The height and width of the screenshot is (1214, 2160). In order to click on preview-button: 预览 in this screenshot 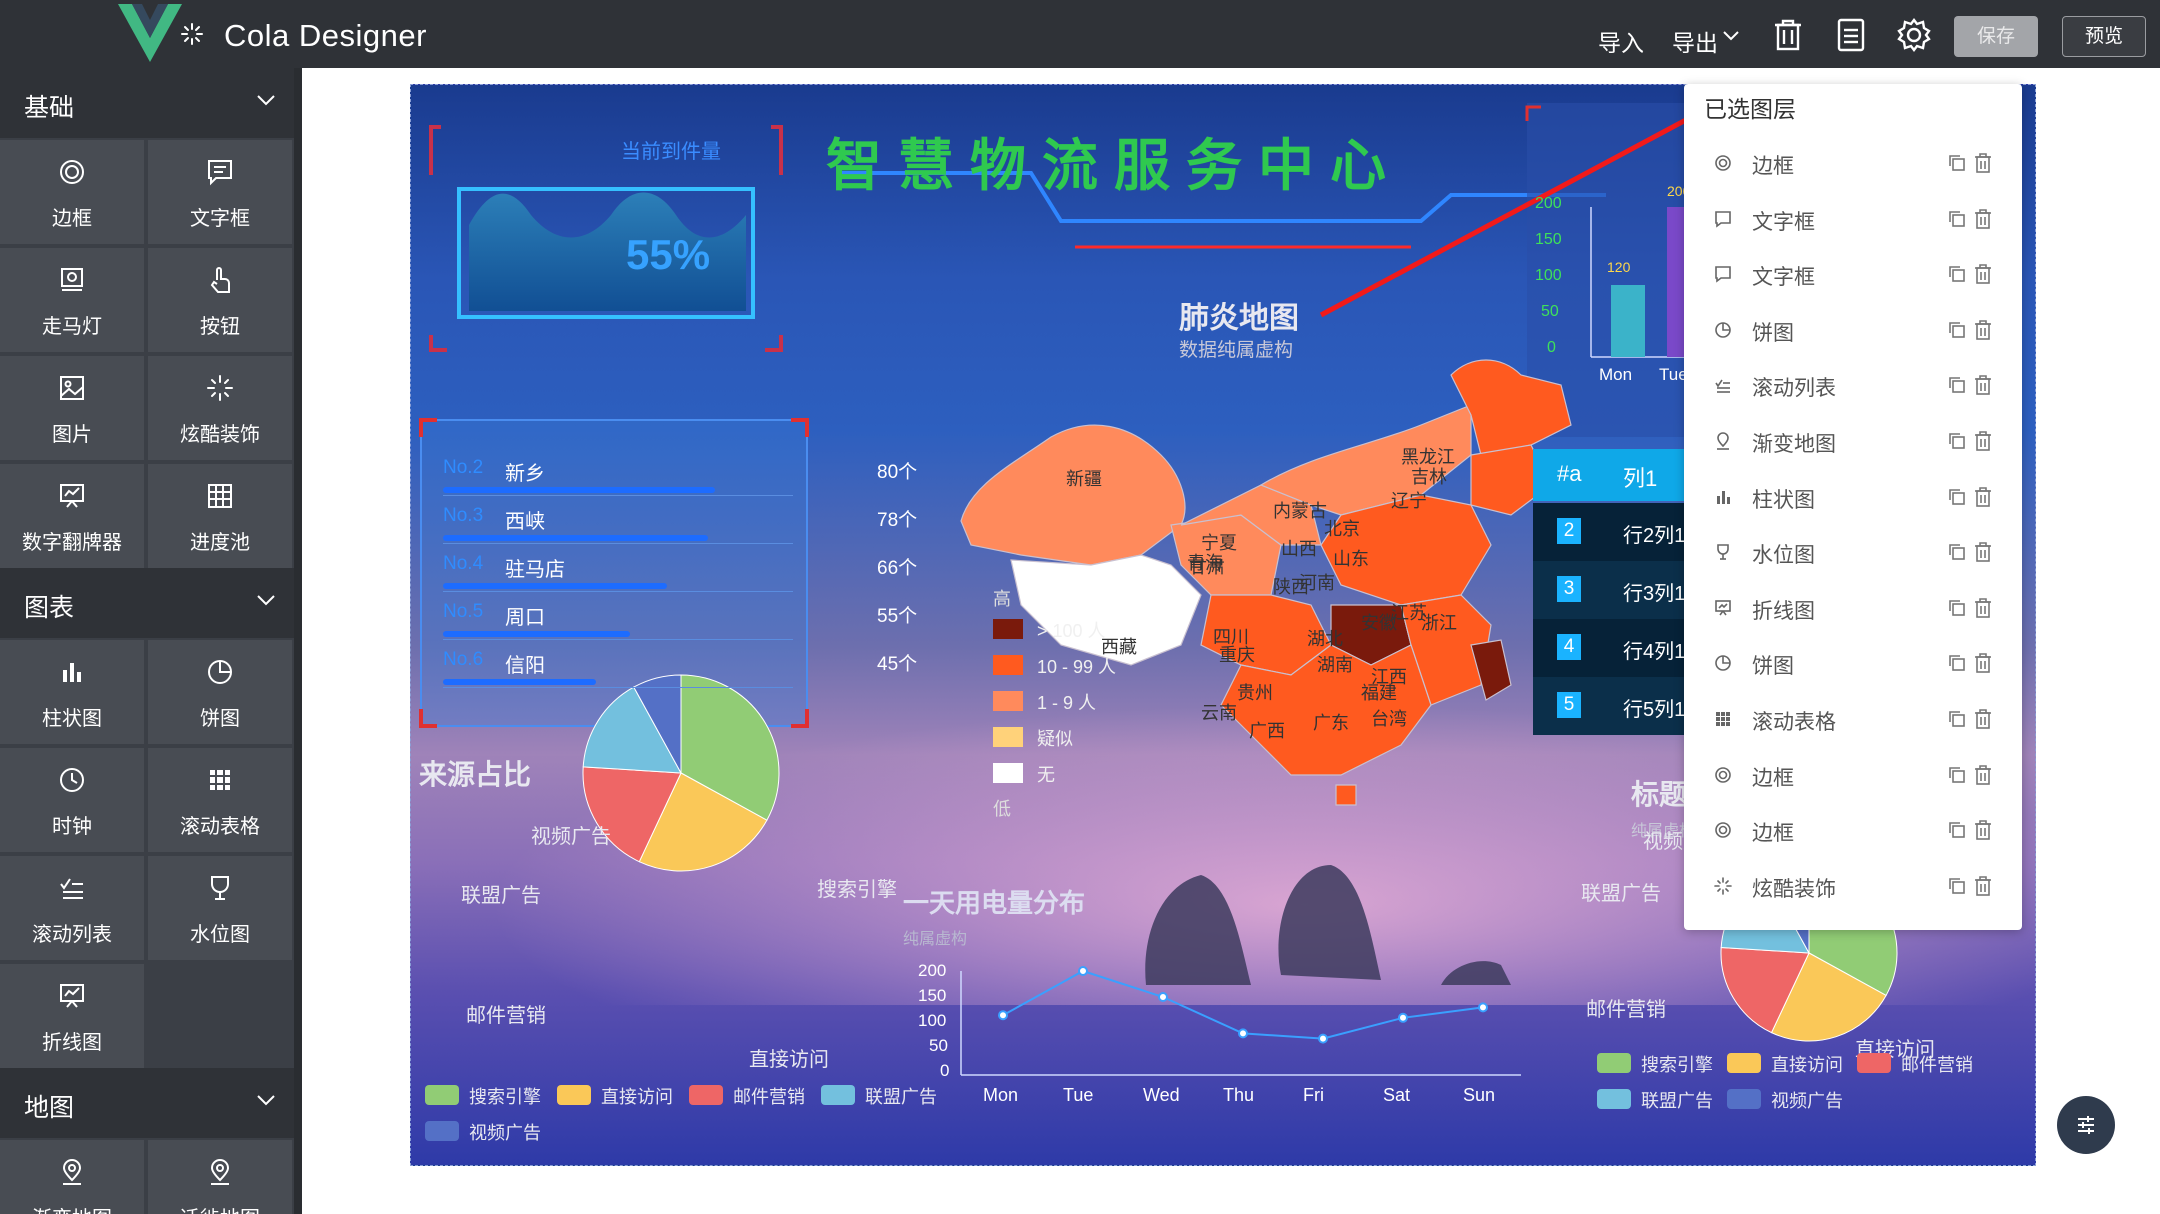, I will do `click(2104, 36)`.